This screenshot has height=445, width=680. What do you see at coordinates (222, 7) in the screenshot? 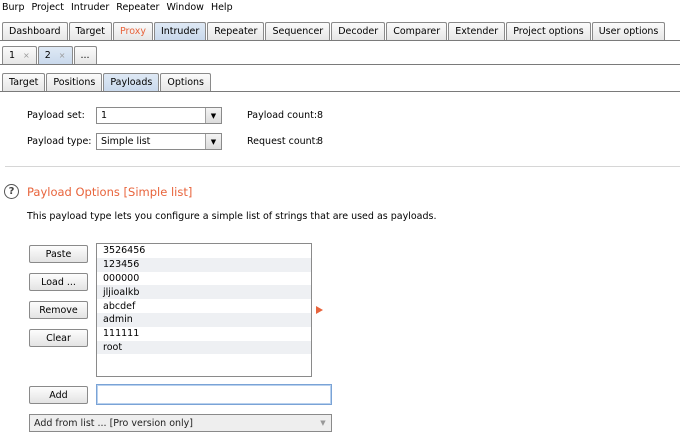
I see `menu-help: Help` at bounding box center [222, 7].